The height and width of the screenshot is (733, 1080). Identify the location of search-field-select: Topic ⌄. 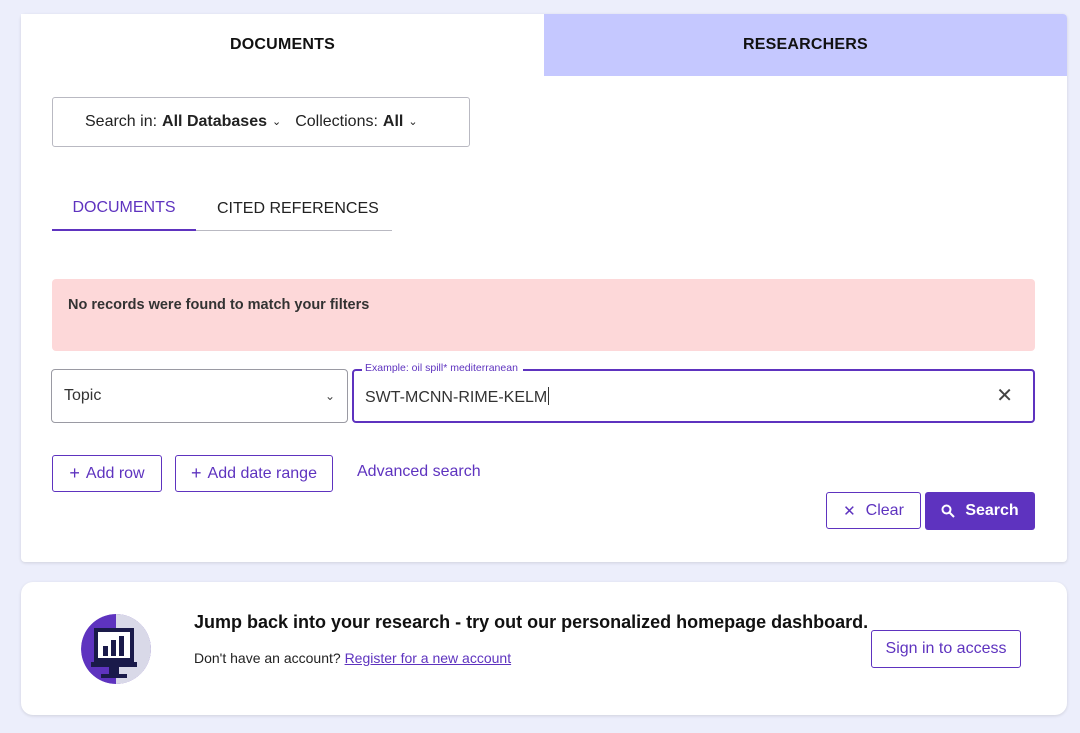
(199, 396).